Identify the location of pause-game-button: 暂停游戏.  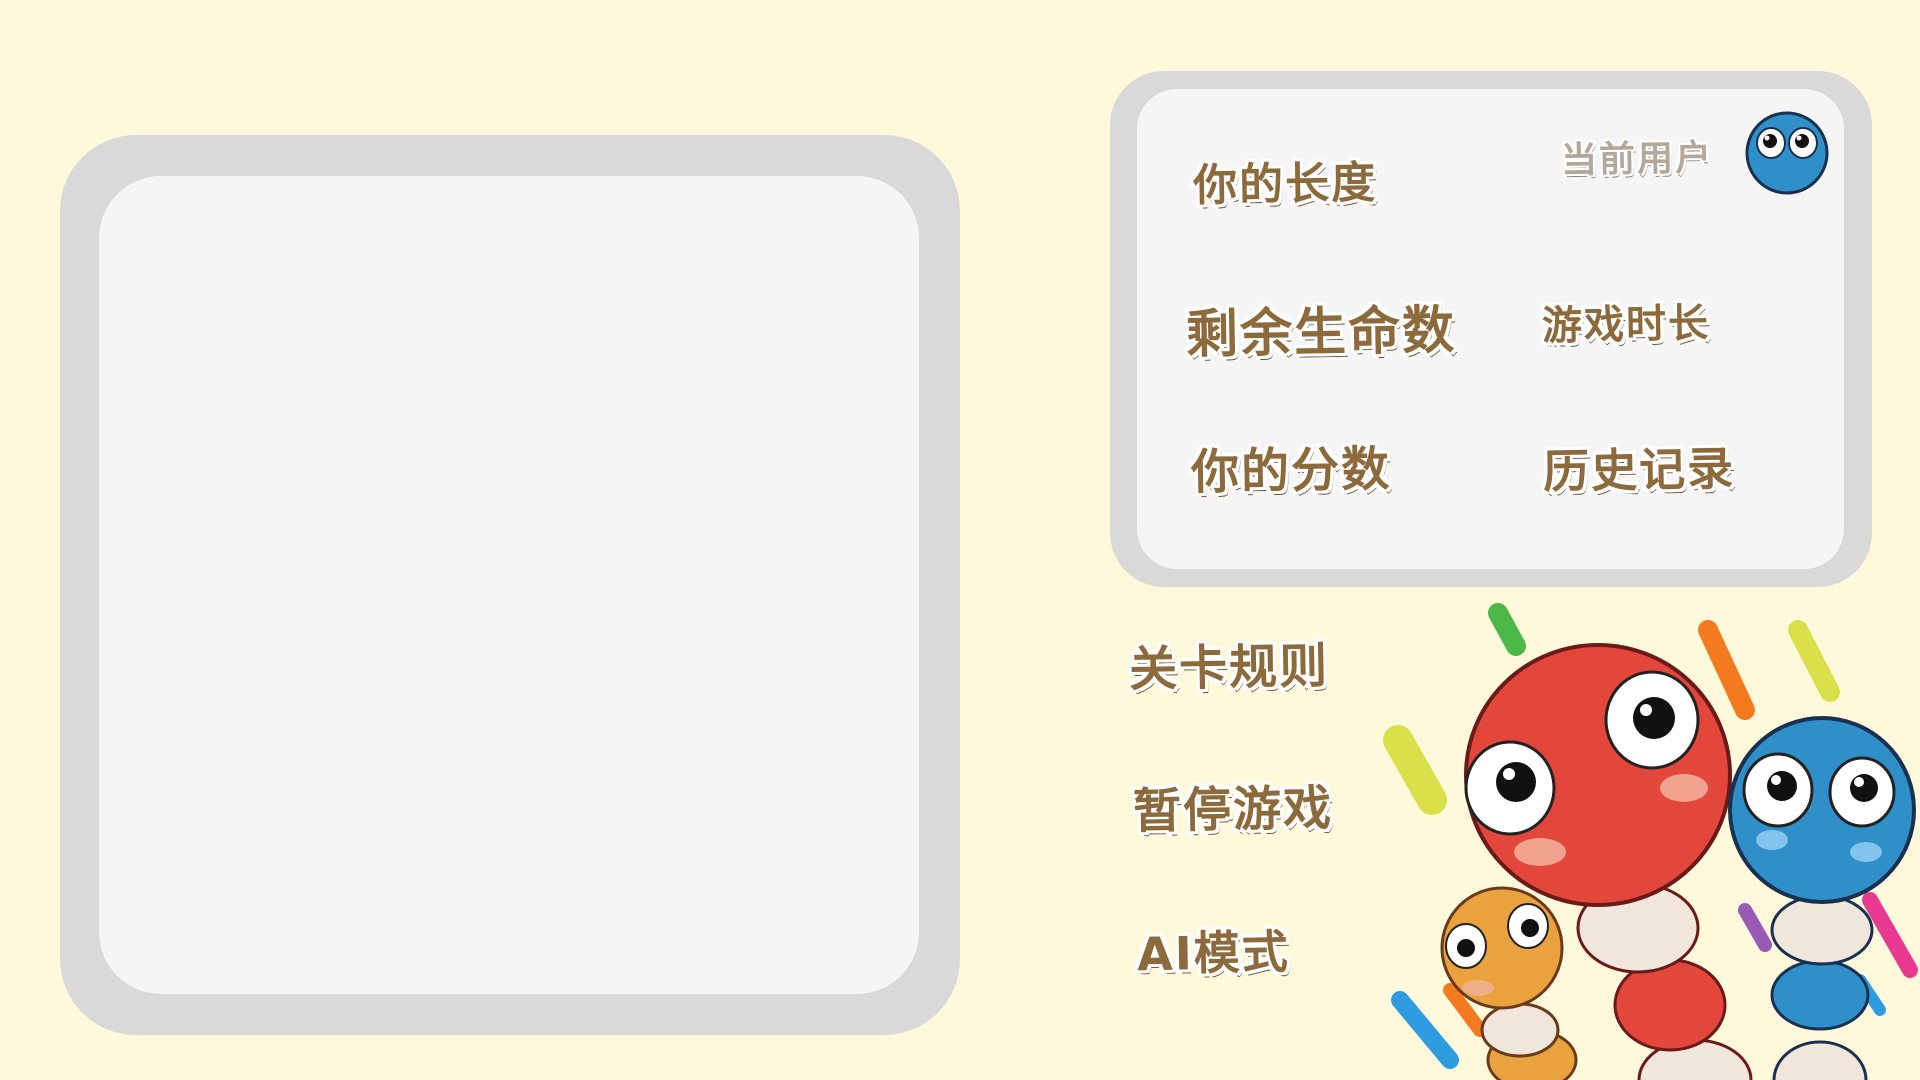
(1233, 804).